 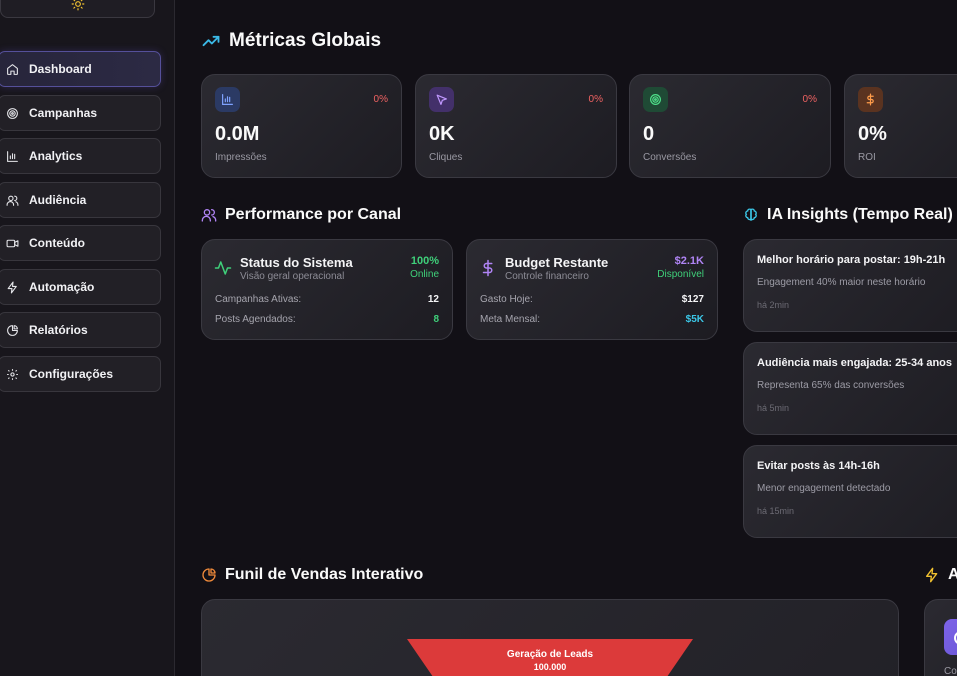 I want to click on funnel-stage-value: 100.000, so click(x=550, y=667).